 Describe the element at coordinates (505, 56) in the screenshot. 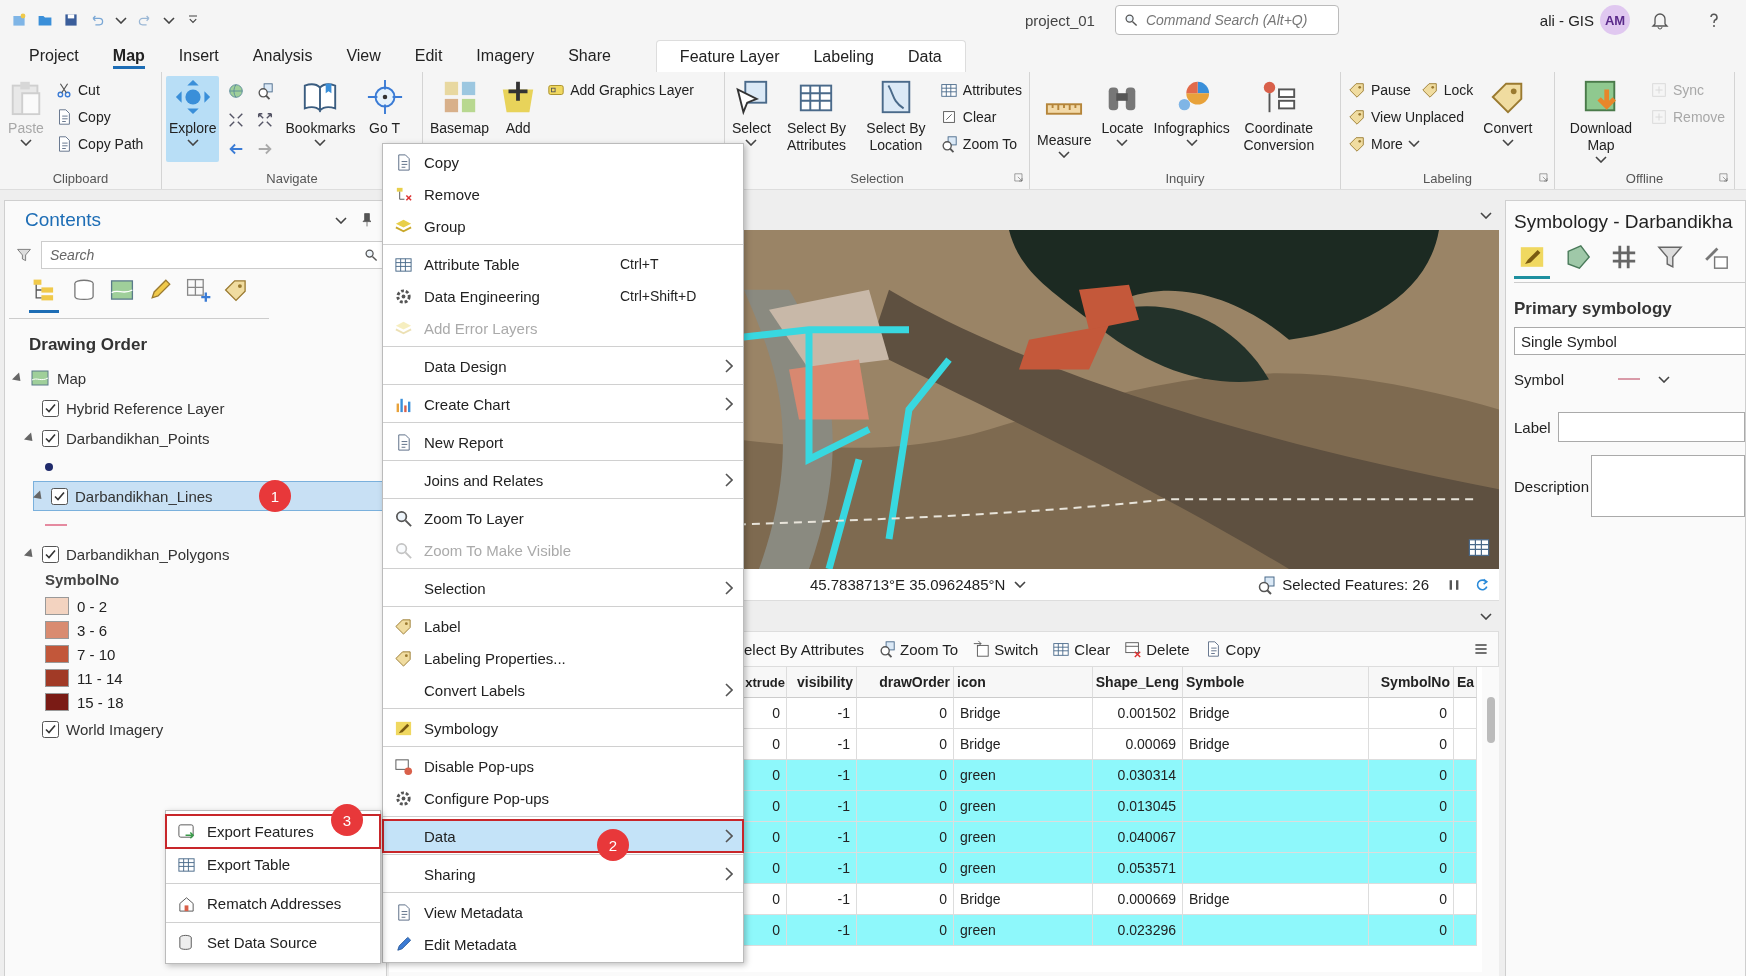

I see `ribbon-tab: Imagery` at that location.